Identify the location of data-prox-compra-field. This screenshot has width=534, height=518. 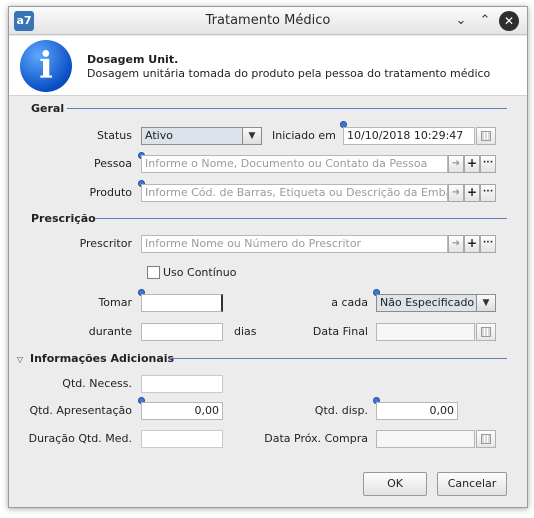
(425, 439).